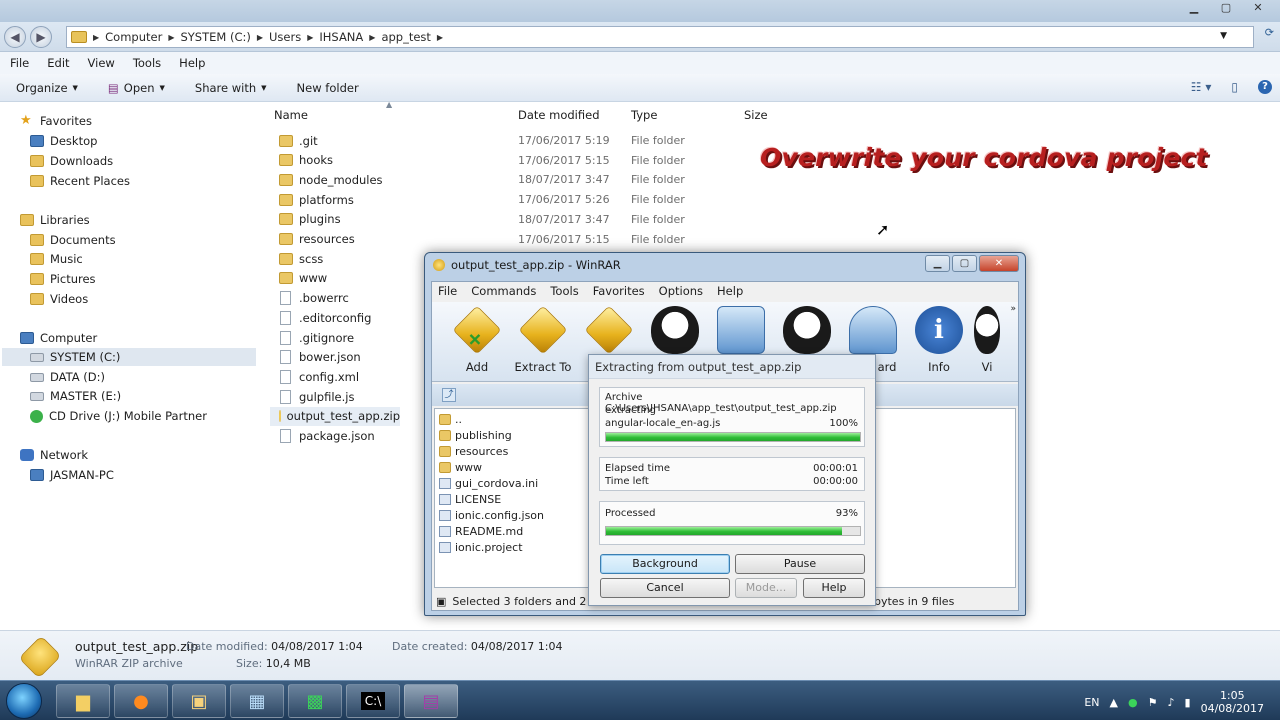 This screenshot has height=720, width=1280. Describe the element at coordinates (473, 451) in the screenshot. I see `list-item: resources` at that location.